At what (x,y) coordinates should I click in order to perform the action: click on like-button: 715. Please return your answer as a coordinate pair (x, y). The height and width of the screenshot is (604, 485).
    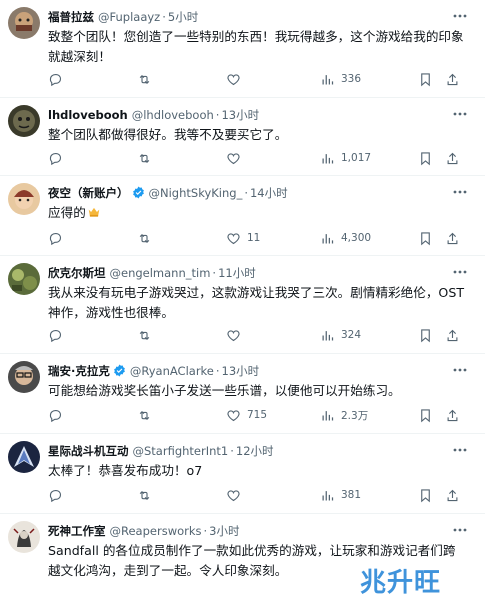
    Looking at the image, I should click on (246, 415).